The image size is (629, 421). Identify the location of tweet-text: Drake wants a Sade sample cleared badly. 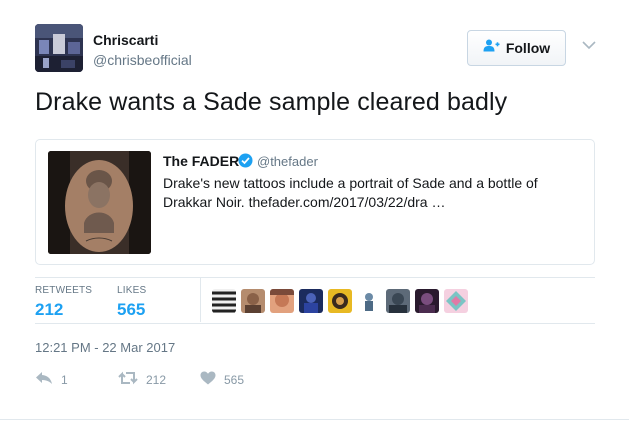
(271, 102).